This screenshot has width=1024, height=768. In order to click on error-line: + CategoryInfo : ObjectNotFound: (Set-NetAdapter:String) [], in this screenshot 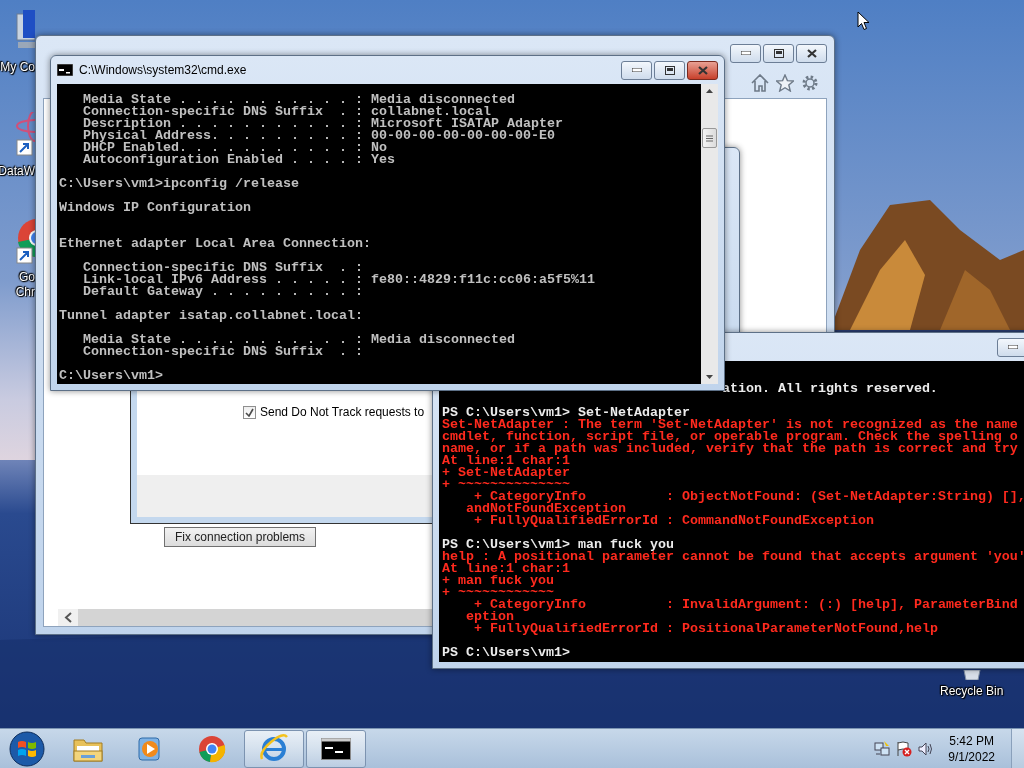, I will do `click(749, 497)`.